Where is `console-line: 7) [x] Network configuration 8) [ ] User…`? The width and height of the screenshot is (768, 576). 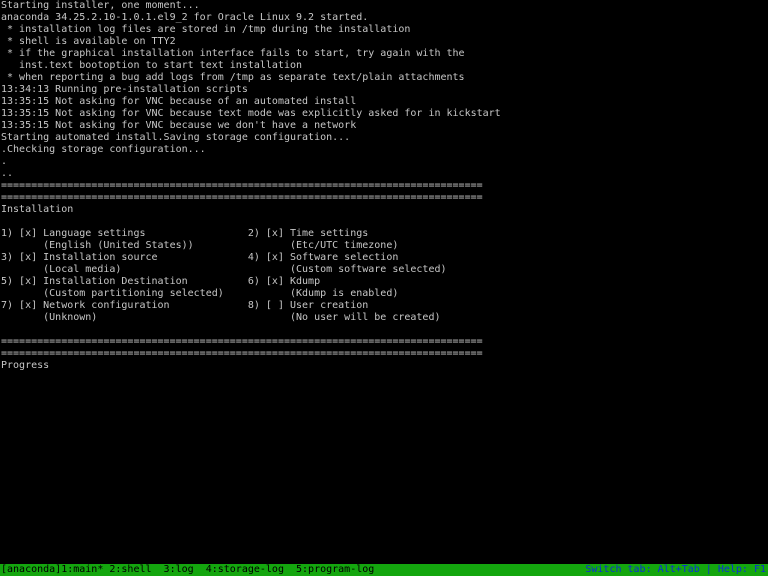
console-line: 7) [x] Network configuration 8) [ ] User… is located at coordinates (185, 305).